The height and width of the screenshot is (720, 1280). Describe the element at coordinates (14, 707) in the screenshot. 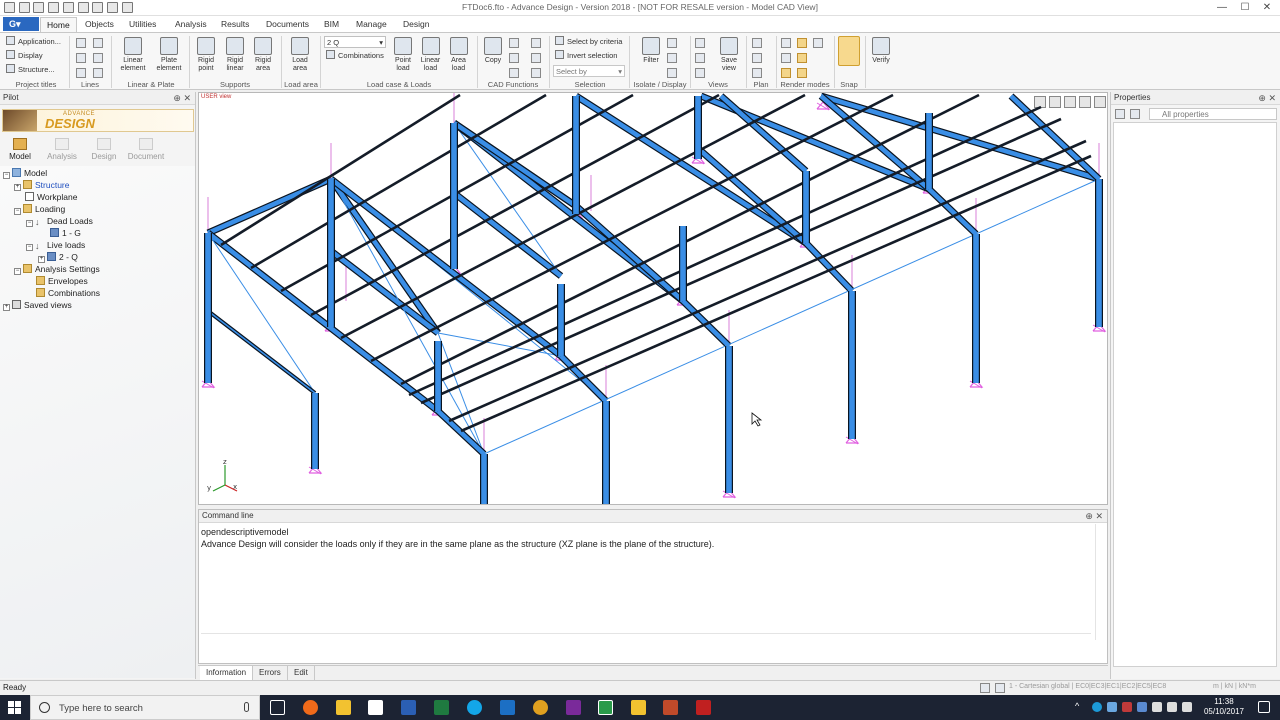

I see `windows-start-icon` at that location.